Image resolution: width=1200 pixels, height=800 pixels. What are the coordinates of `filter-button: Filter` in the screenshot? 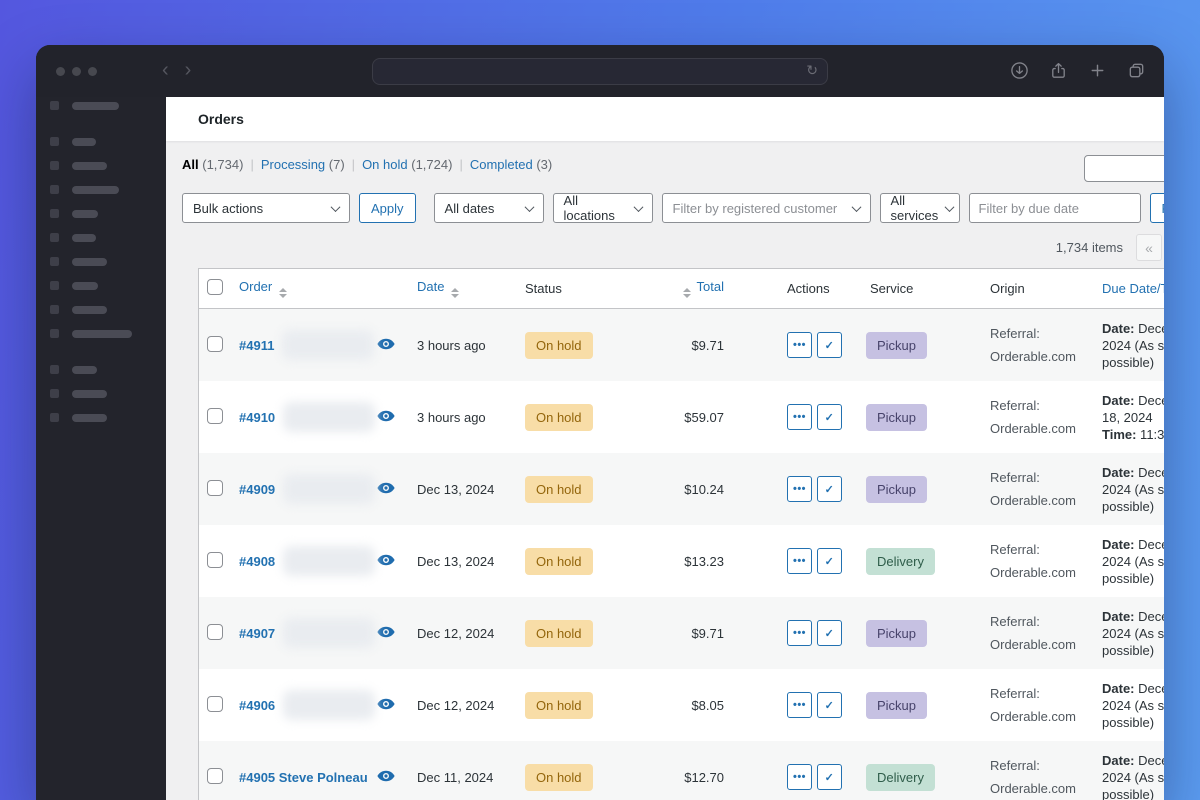 It's located at (1156, 208).